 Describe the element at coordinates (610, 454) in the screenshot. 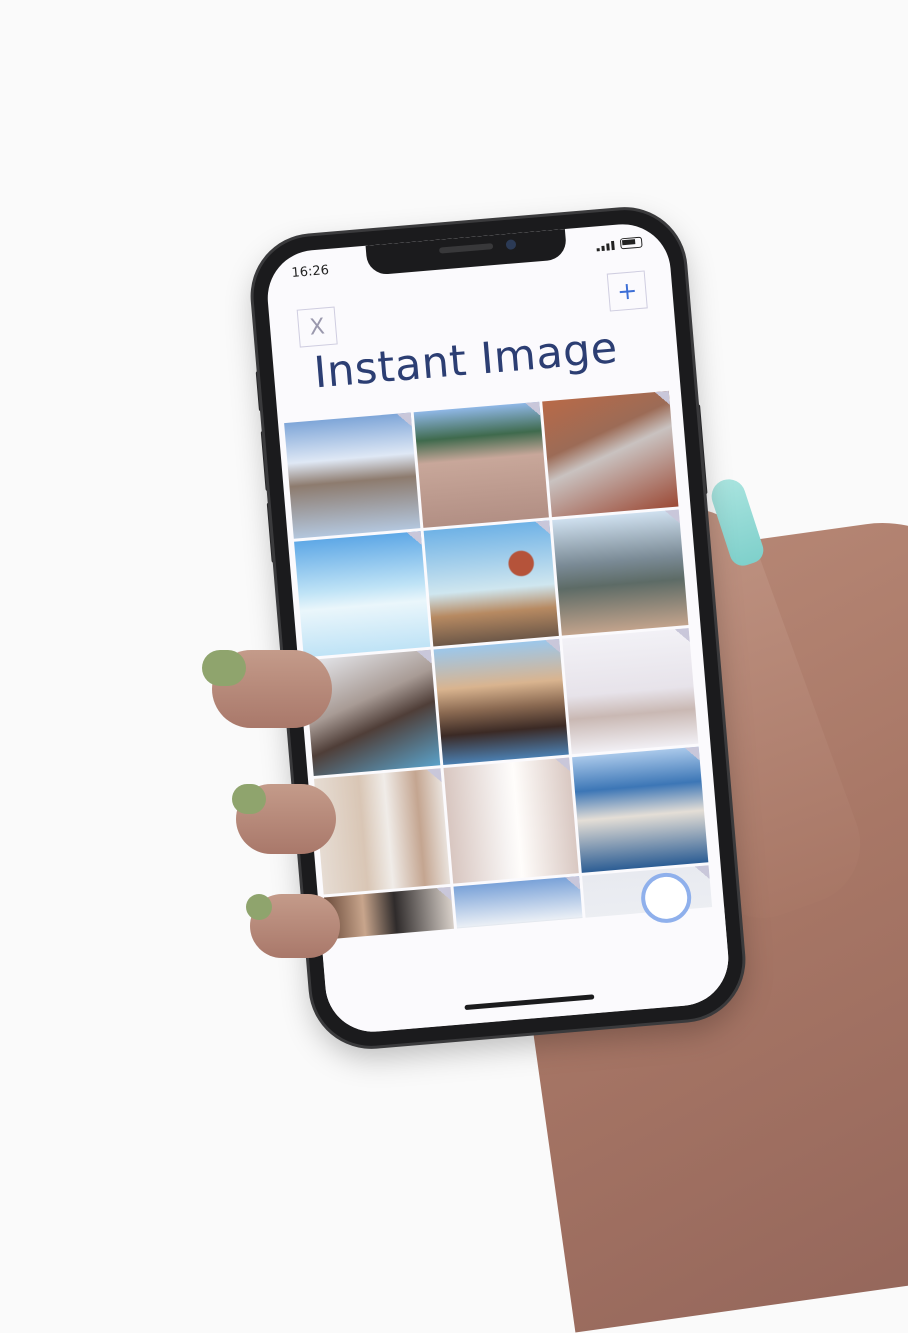

I see `photo-canyon-road` at that location.